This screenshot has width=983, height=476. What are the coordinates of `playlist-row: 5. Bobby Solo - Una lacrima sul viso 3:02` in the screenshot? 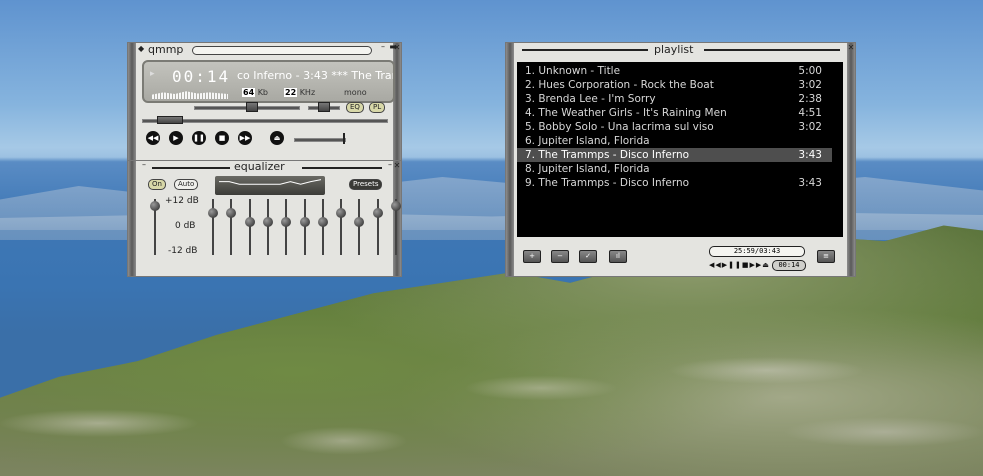 It's located at (674, 127).